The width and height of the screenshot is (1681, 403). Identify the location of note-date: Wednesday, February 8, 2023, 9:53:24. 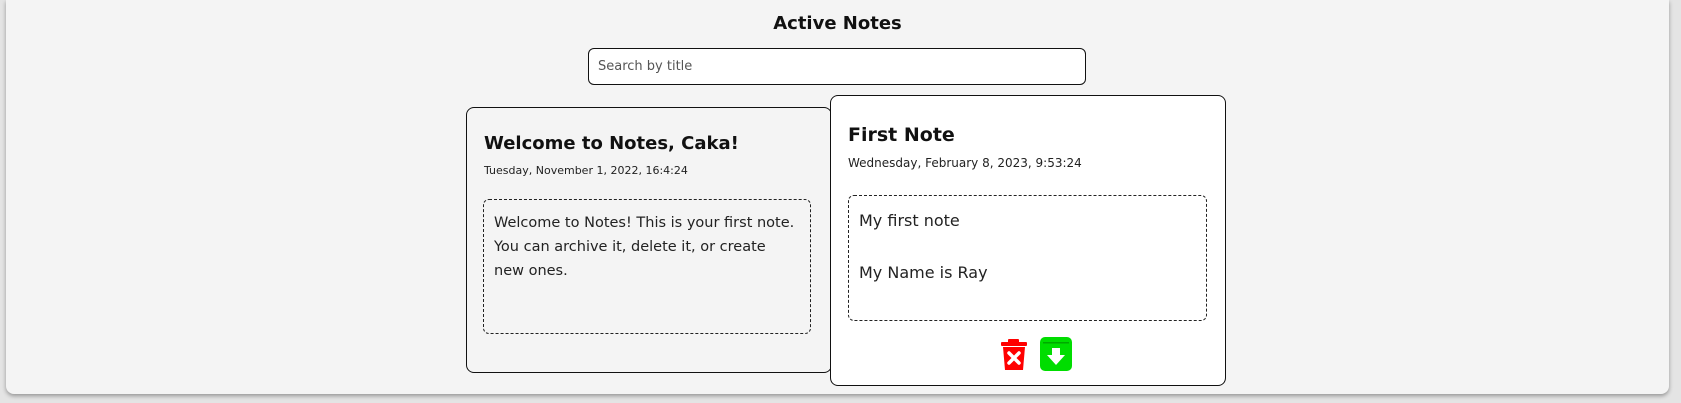
(965, 163).